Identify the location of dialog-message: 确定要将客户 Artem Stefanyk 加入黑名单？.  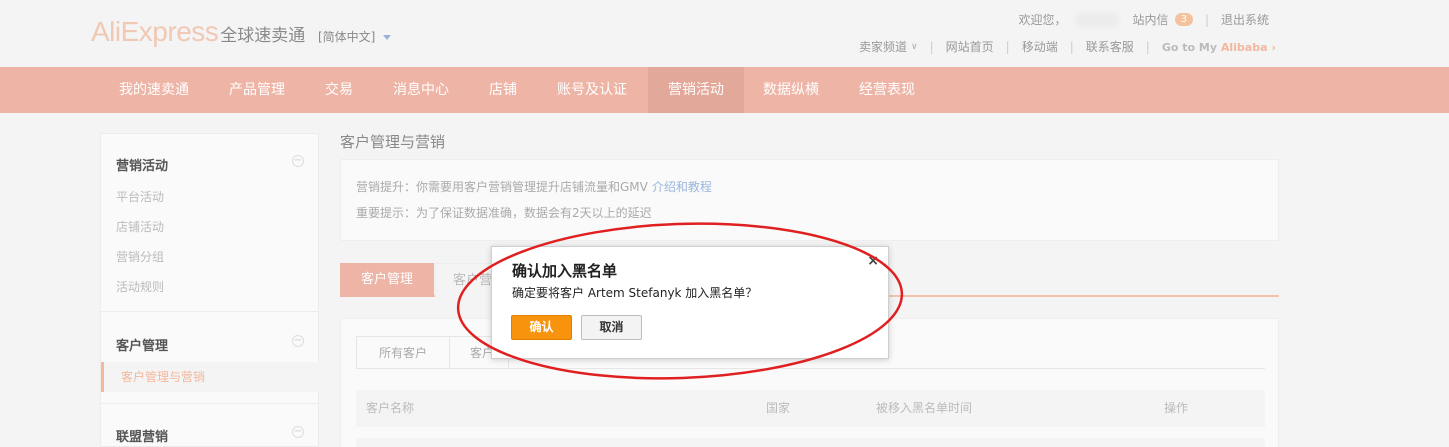
(635, 293).